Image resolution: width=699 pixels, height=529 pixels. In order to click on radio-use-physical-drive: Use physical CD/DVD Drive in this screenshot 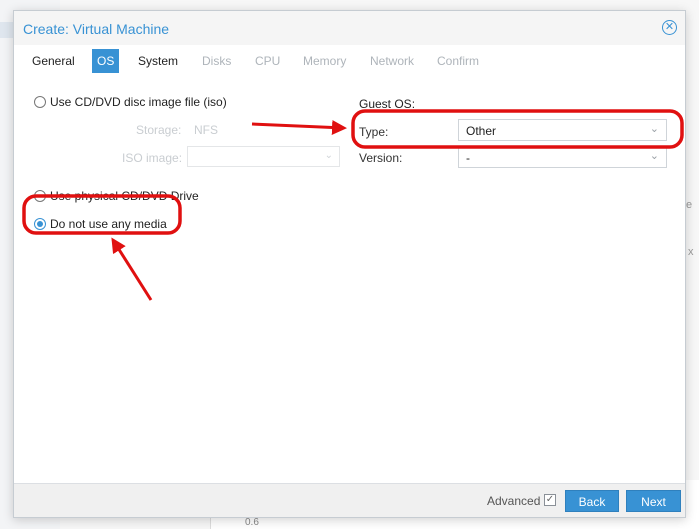, I will do `click(116, 196)`.